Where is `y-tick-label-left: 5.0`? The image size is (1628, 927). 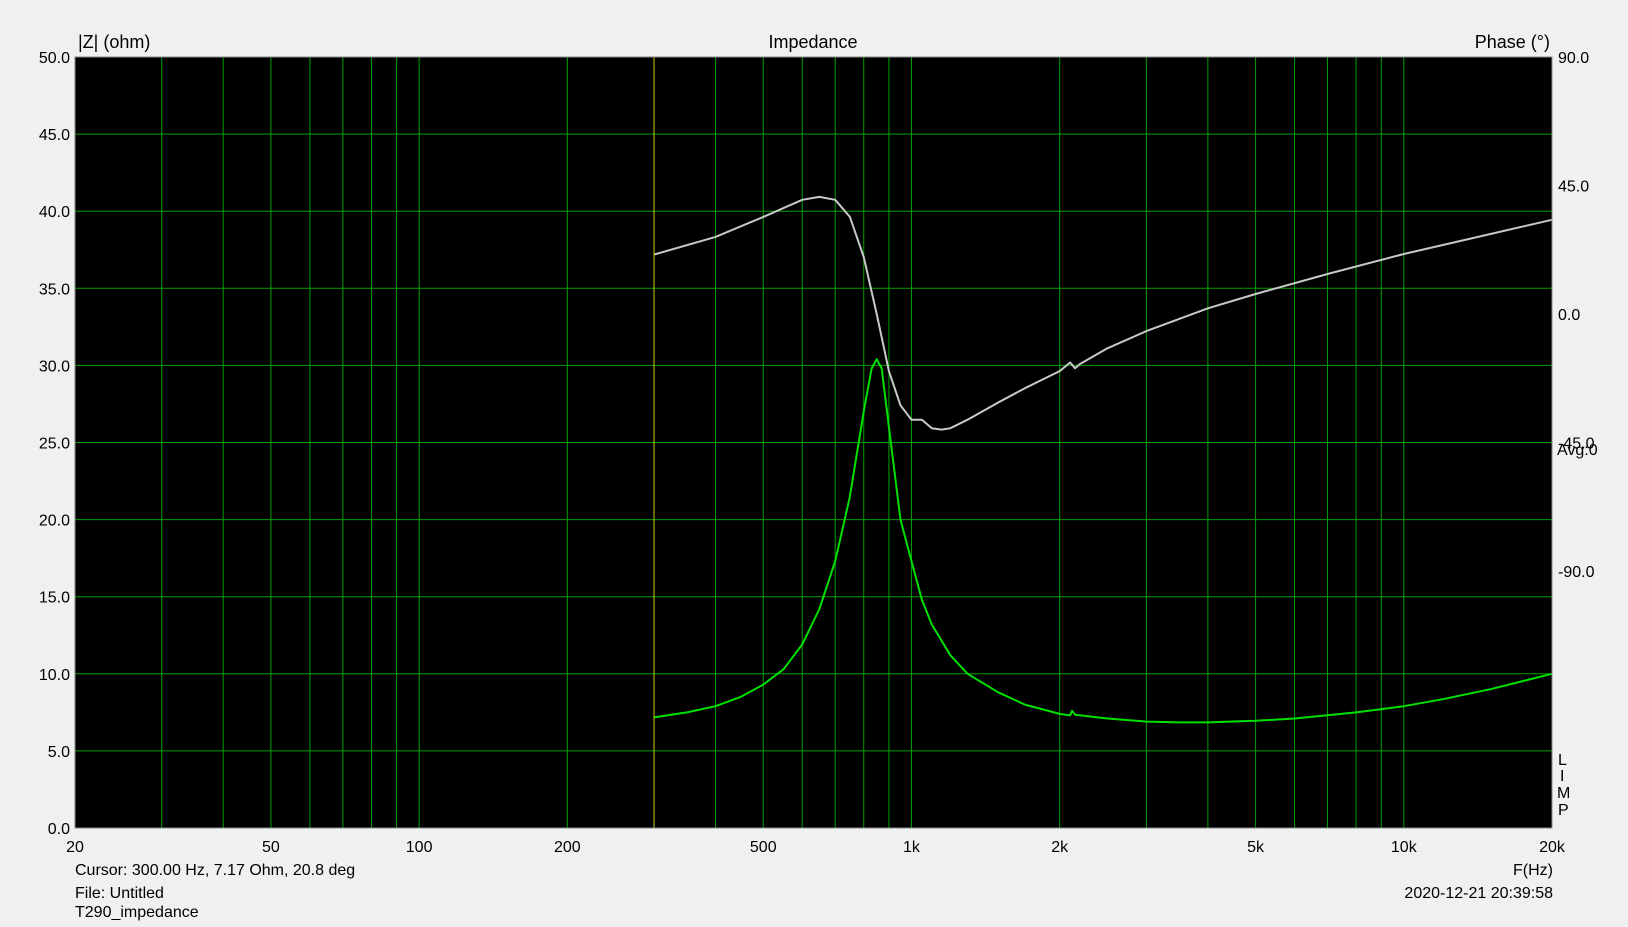 y-tick-label-left: 5.0 is located at coordinates (59, 752).